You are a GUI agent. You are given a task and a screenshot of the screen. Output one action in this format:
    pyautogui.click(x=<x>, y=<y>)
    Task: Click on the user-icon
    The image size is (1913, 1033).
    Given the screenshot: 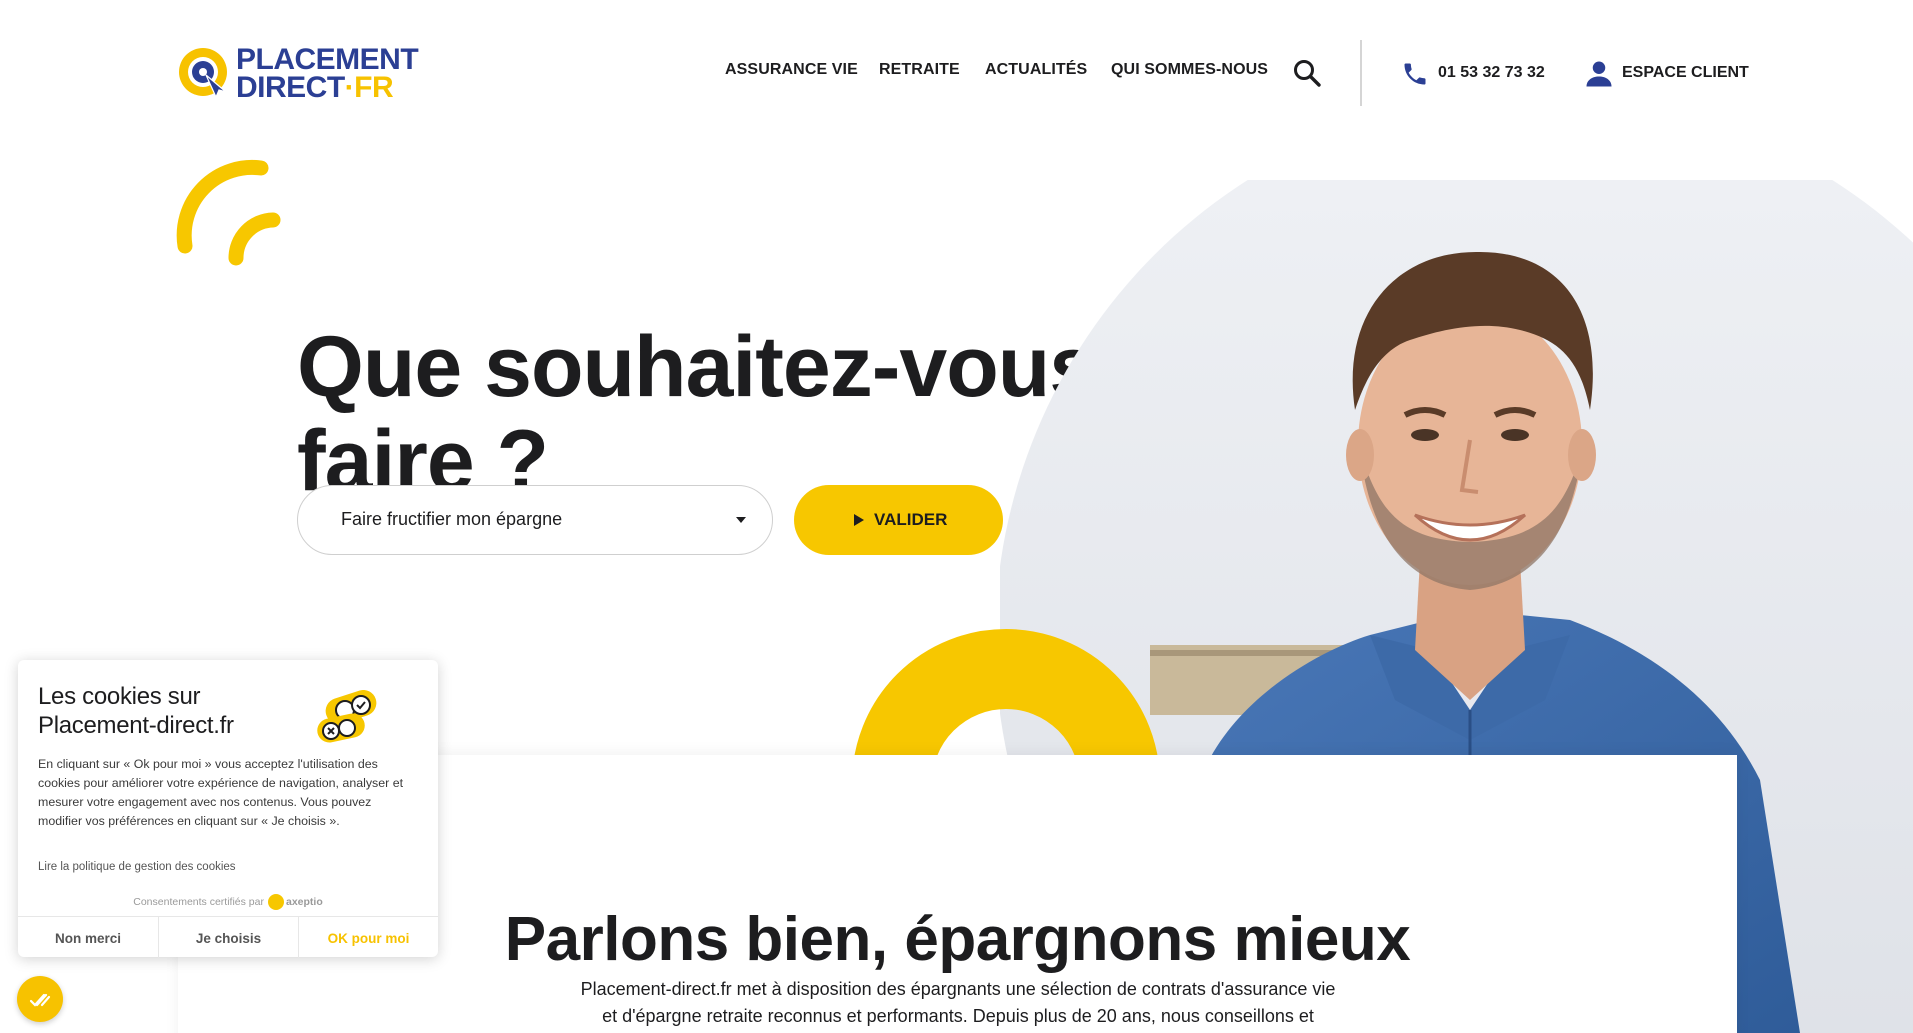 What is the action you would take?
    pyautogui.click(x=1599, y=74)
    